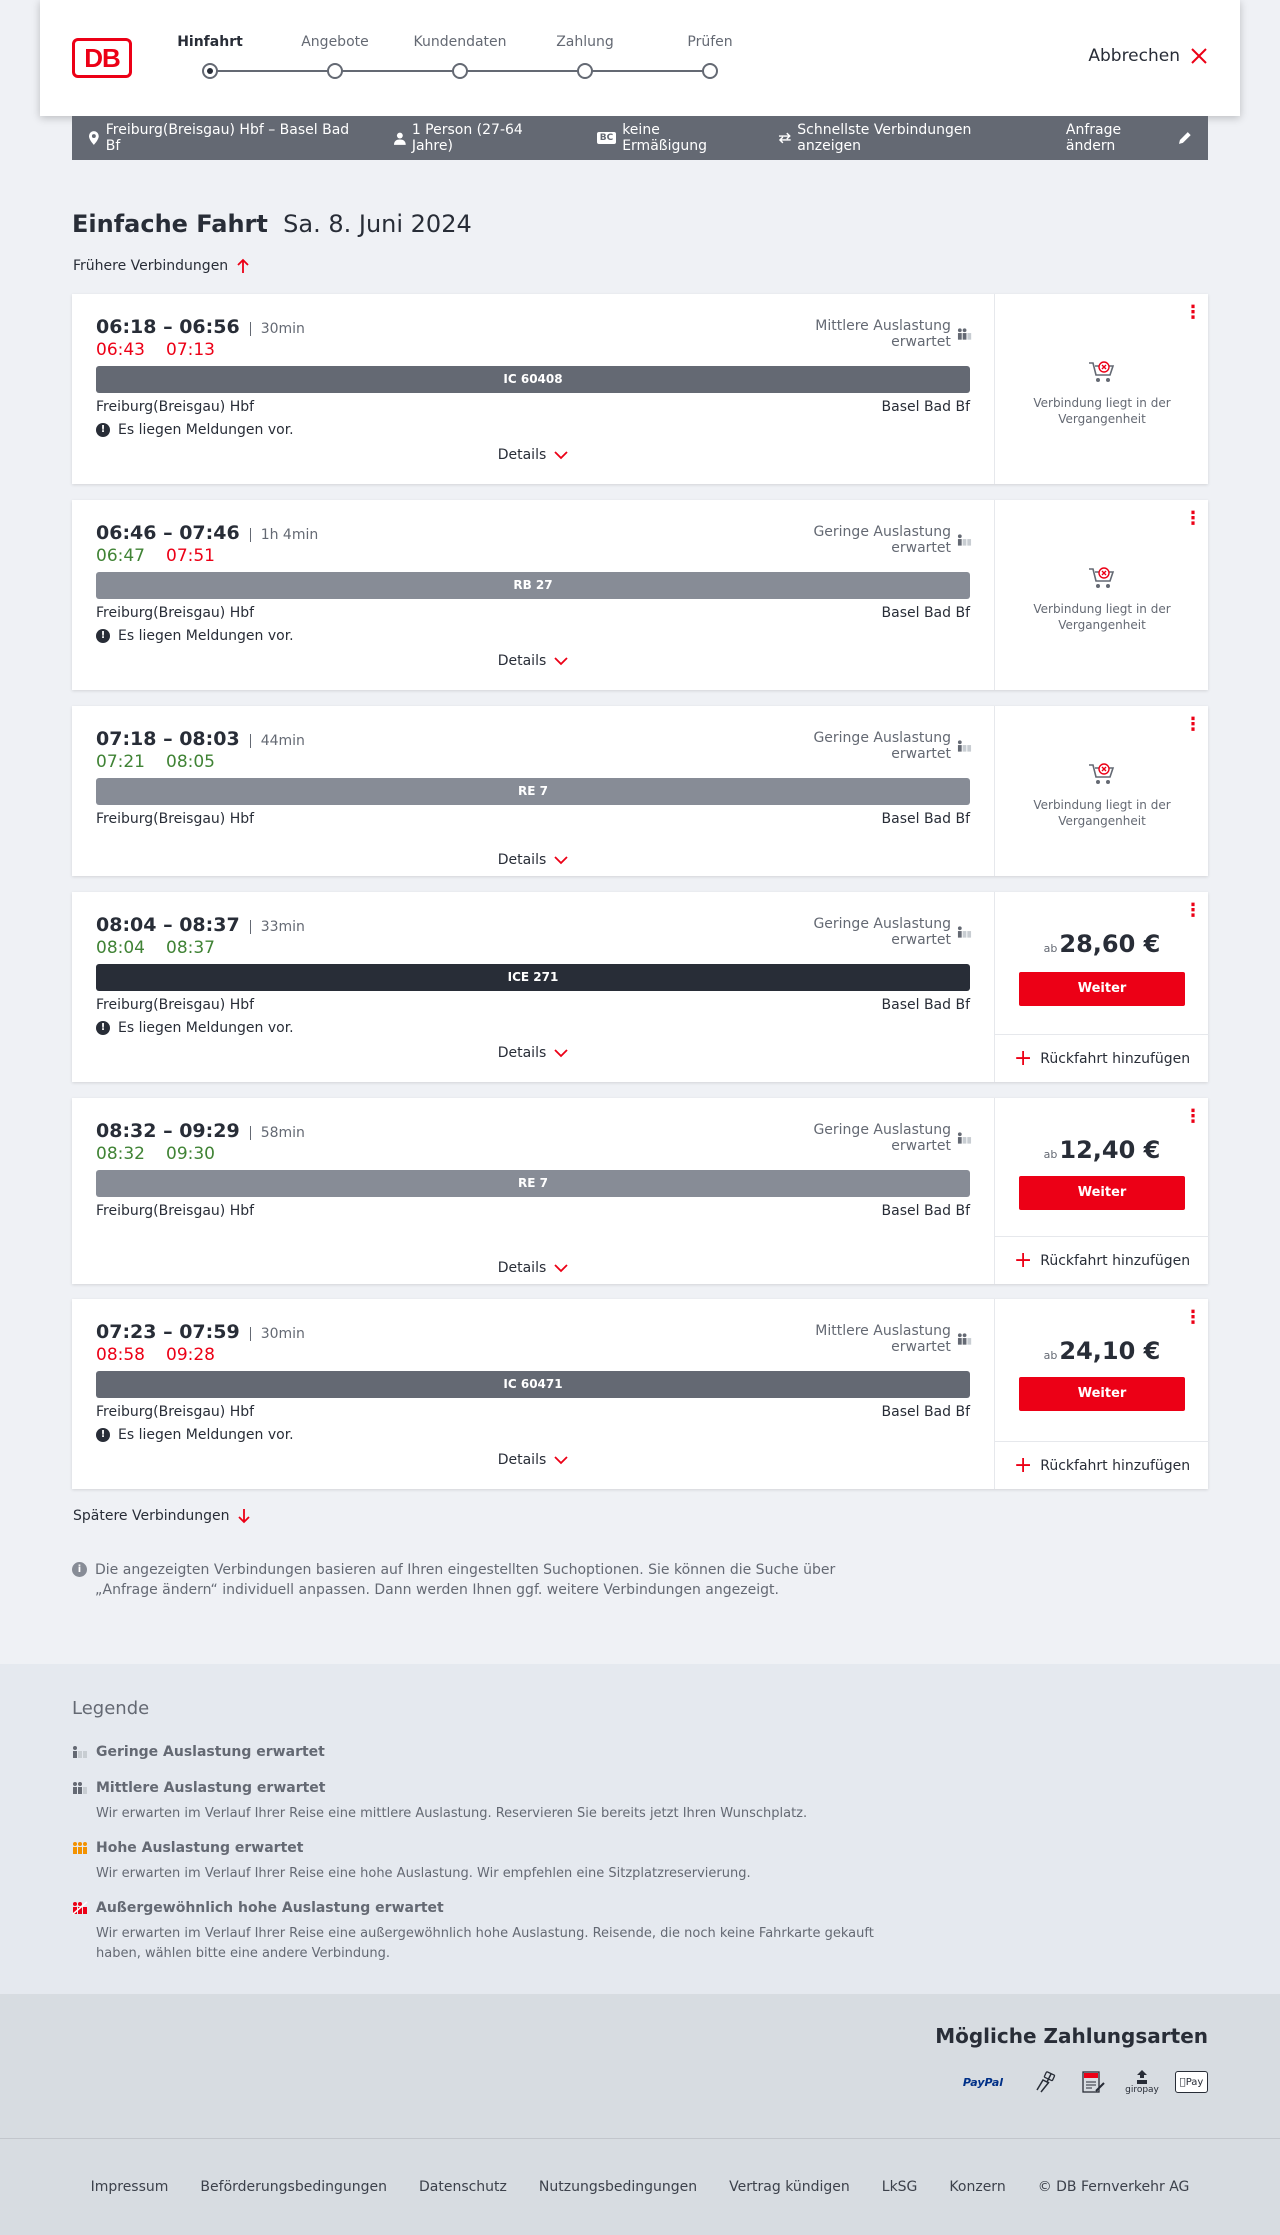 The width and height of the screenshot is (1280, 2235). I want to click on realtime-departure: 07:21, so click(120, 762).